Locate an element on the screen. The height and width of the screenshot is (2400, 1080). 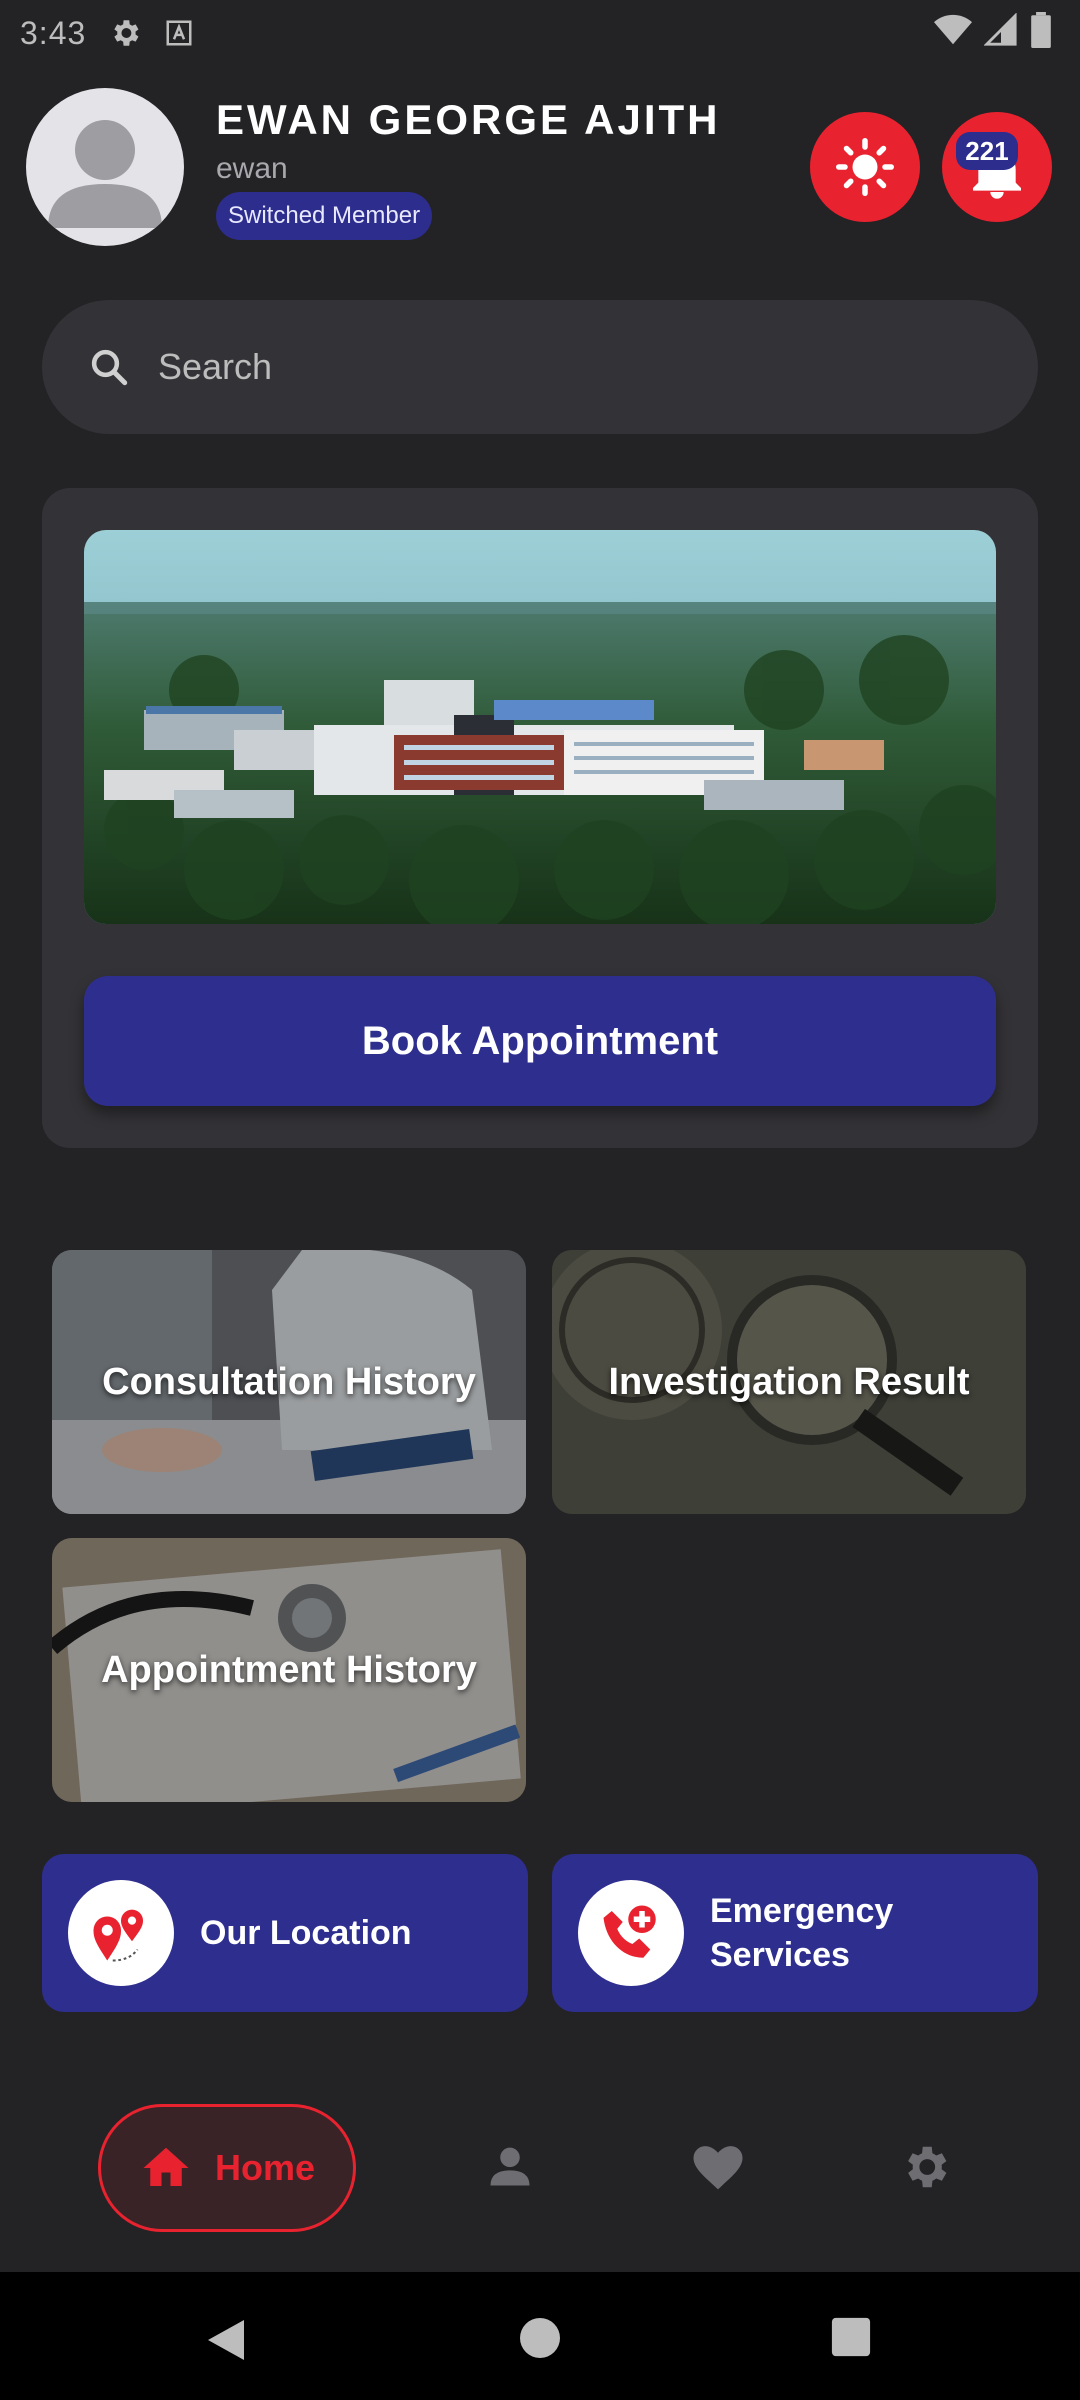
emergency-services-label: Emergency Services is located at coordinates (802, 1933).